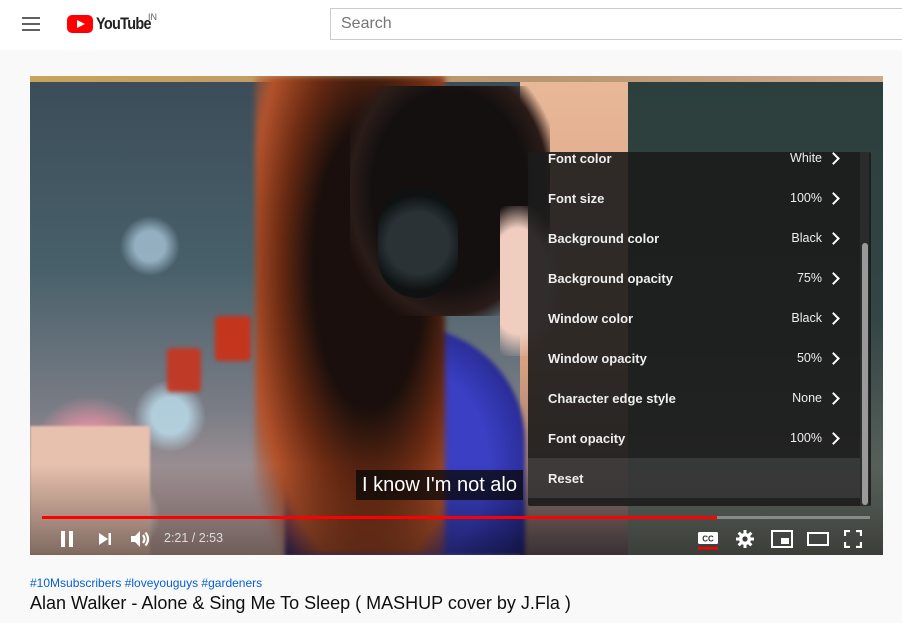 Image resolution: width=902 pixels, height=623 pixels. I want to click on caption-setting-character-edge-style: Character edge style None, so click(694, 398).